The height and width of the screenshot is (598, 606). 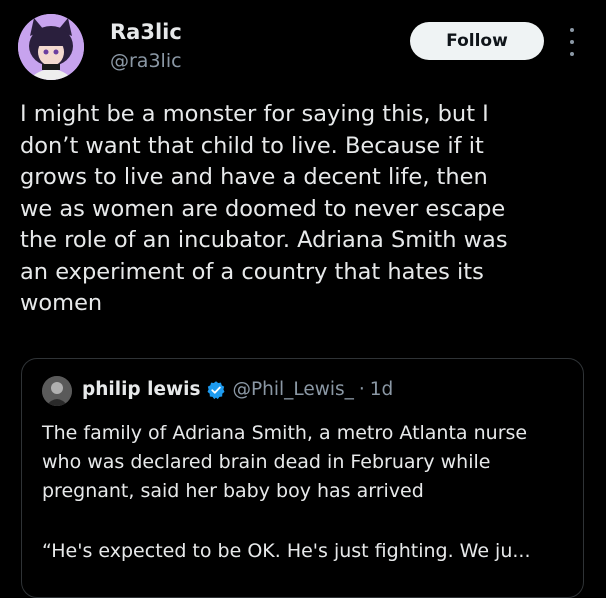 I want to click on quoted-author-avatar, so click(x=57, y=391).